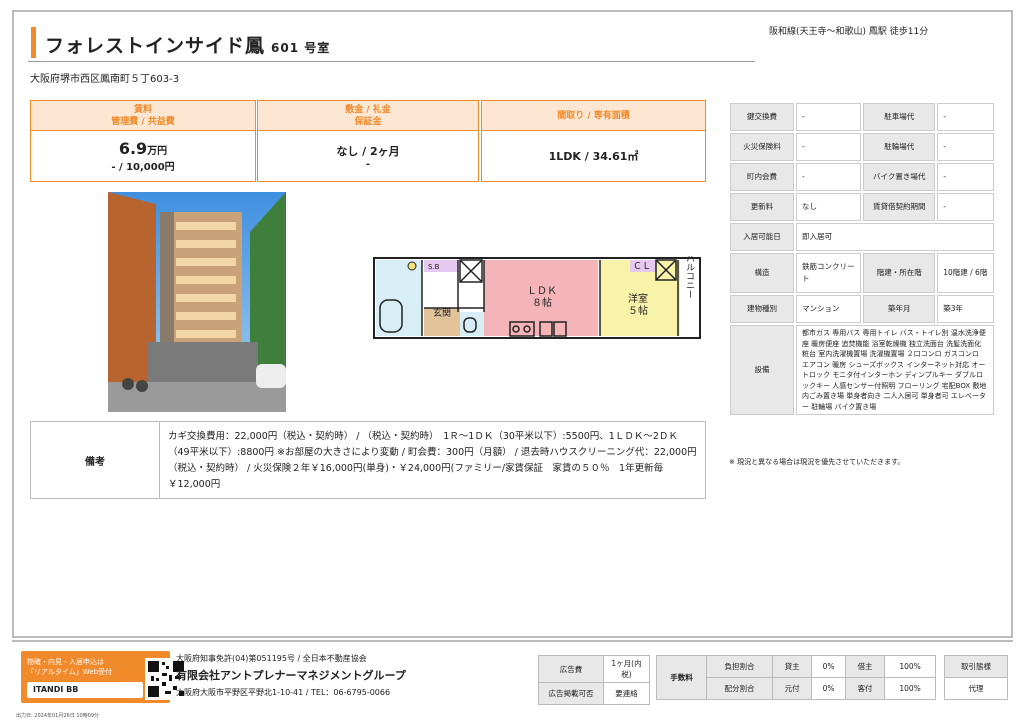 The image size is (1024, 724). I want to click on cl-label: ＣＬ, so click(642, 267).